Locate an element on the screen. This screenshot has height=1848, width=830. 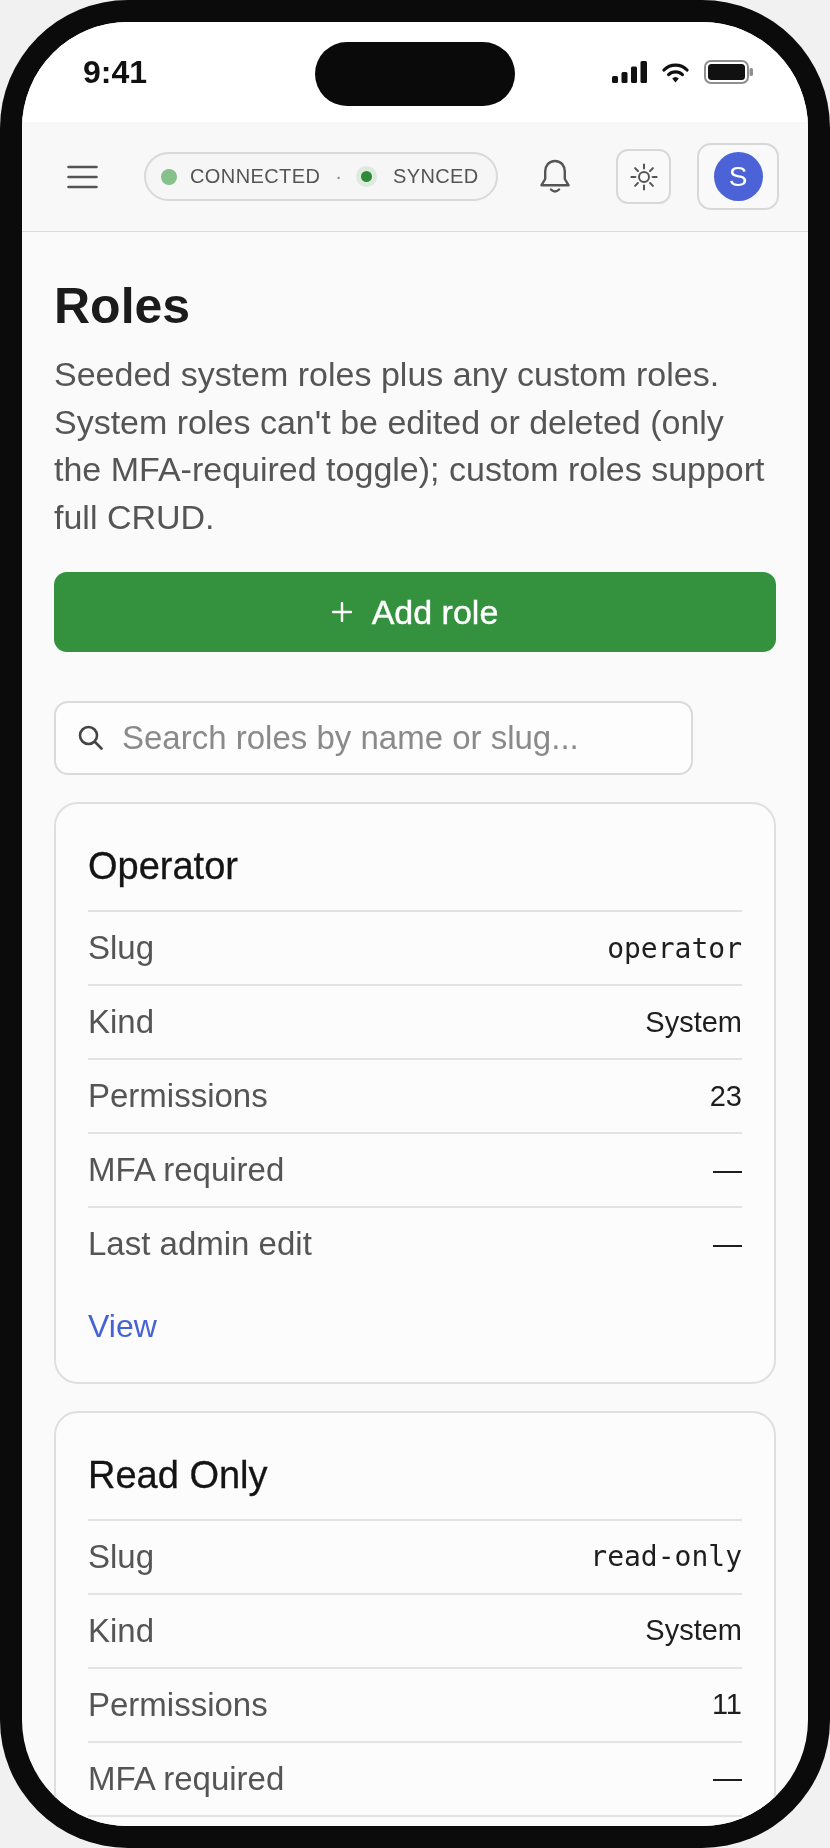
search-icon is located at coordinates (90, 738).